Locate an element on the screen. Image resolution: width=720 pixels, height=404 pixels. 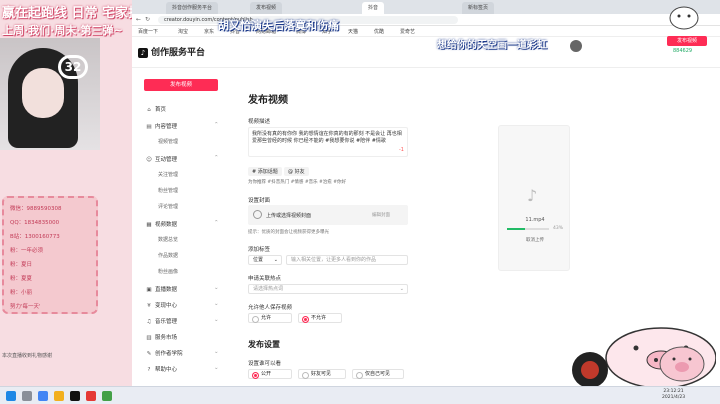
search-icon is located at coordinates (27, 396).